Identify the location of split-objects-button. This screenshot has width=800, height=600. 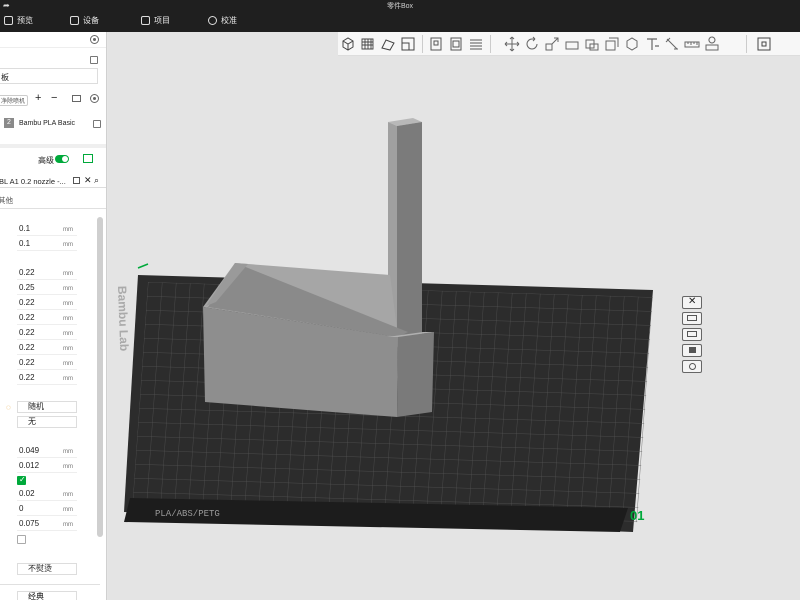
(436, 44).